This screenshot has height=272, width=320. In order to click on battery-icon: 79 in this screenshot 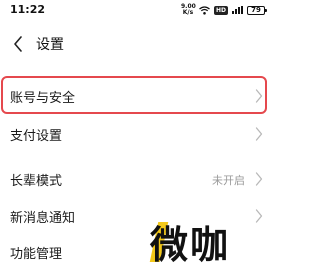, I will do `click(257, 10)`.